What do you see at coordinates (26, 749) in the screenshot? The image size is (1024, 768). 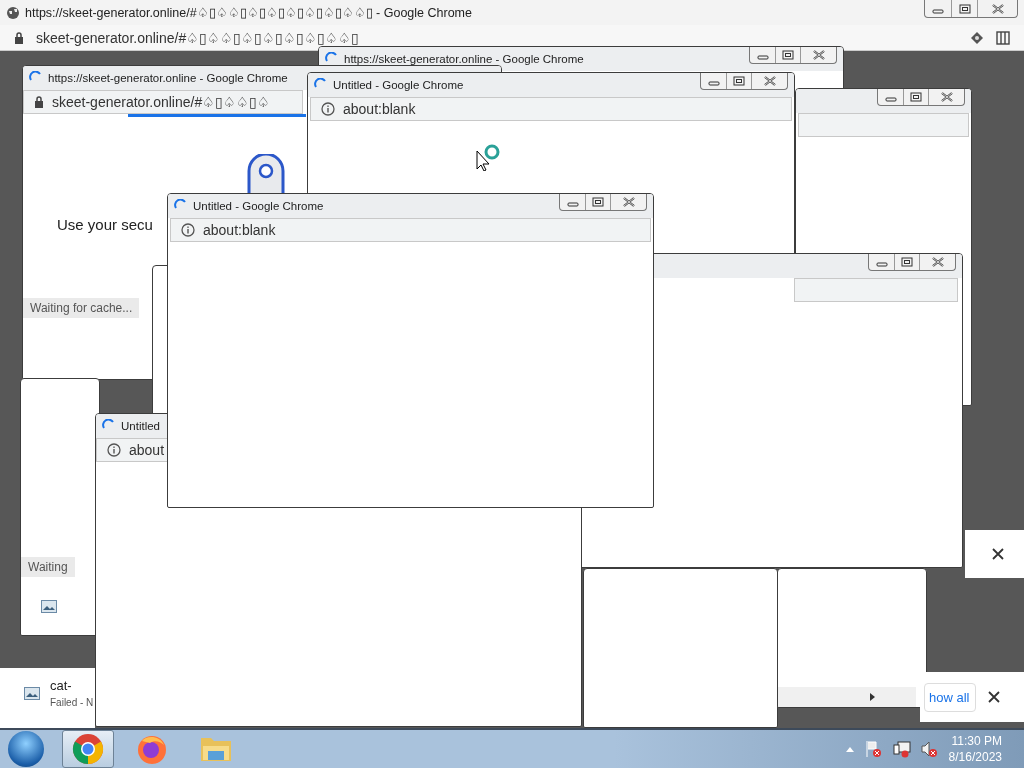 I see `start-button` at bounding box center [26, 749].